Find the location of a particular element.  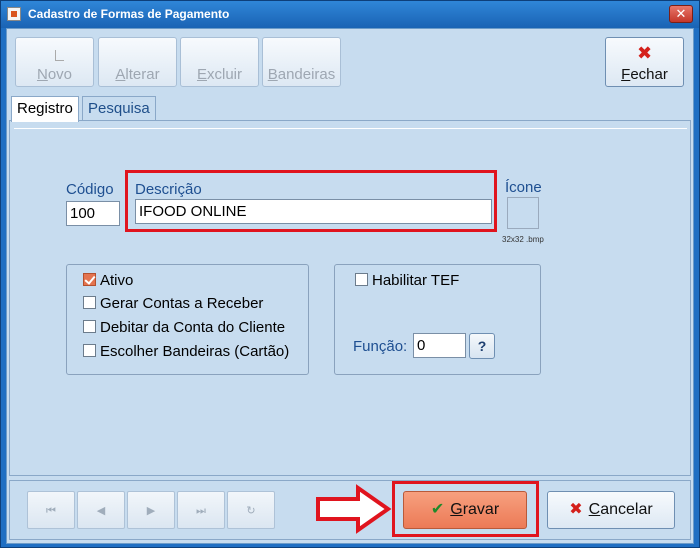

cancelar-label: ancelar is located at coordinates (626, 509).